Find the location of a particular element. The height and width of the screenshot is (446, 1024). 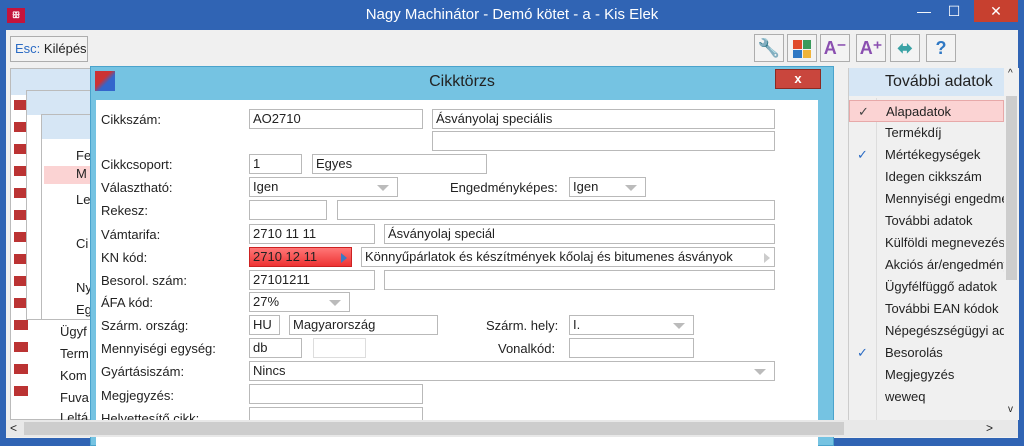

further-data-item: ✓ Mértékegységek is located at coordinates (926, 155).